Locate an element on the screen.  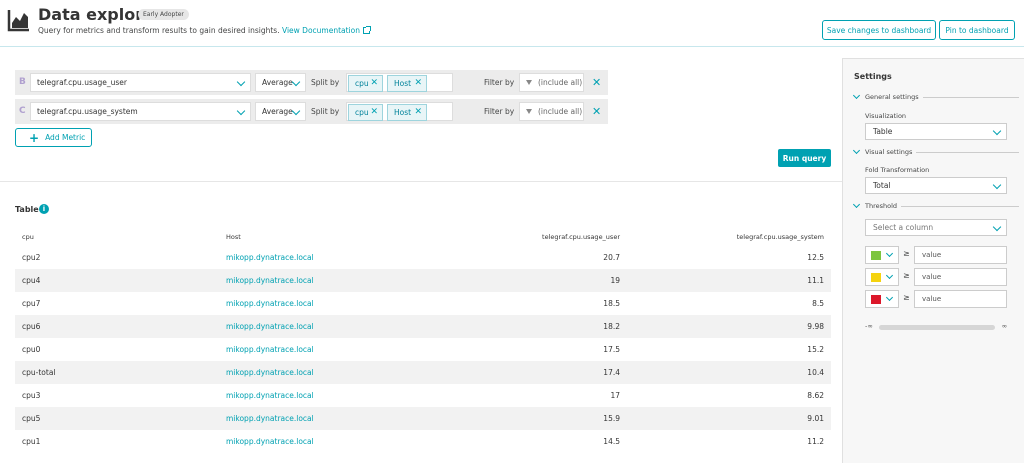
fold-transformation-label: Fold Transformation is located at coordinates (897, 170).